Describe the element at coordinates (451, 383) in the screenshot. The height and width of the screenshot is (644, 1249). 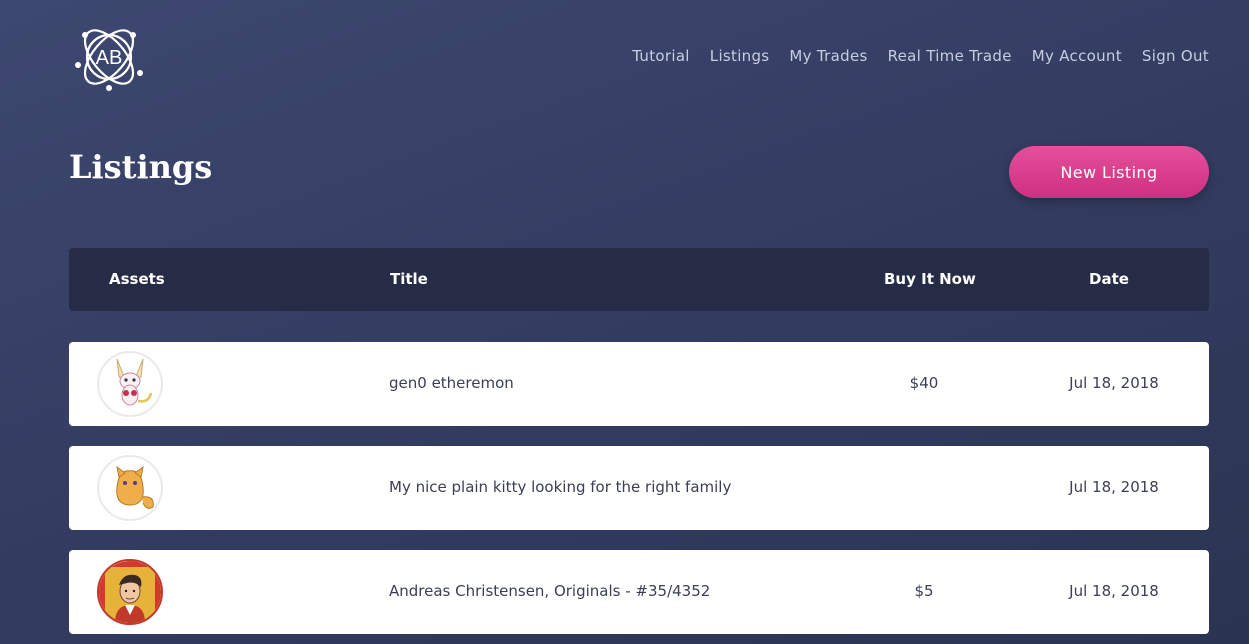
I see `listing-title: gen0 etheremon` at that location.